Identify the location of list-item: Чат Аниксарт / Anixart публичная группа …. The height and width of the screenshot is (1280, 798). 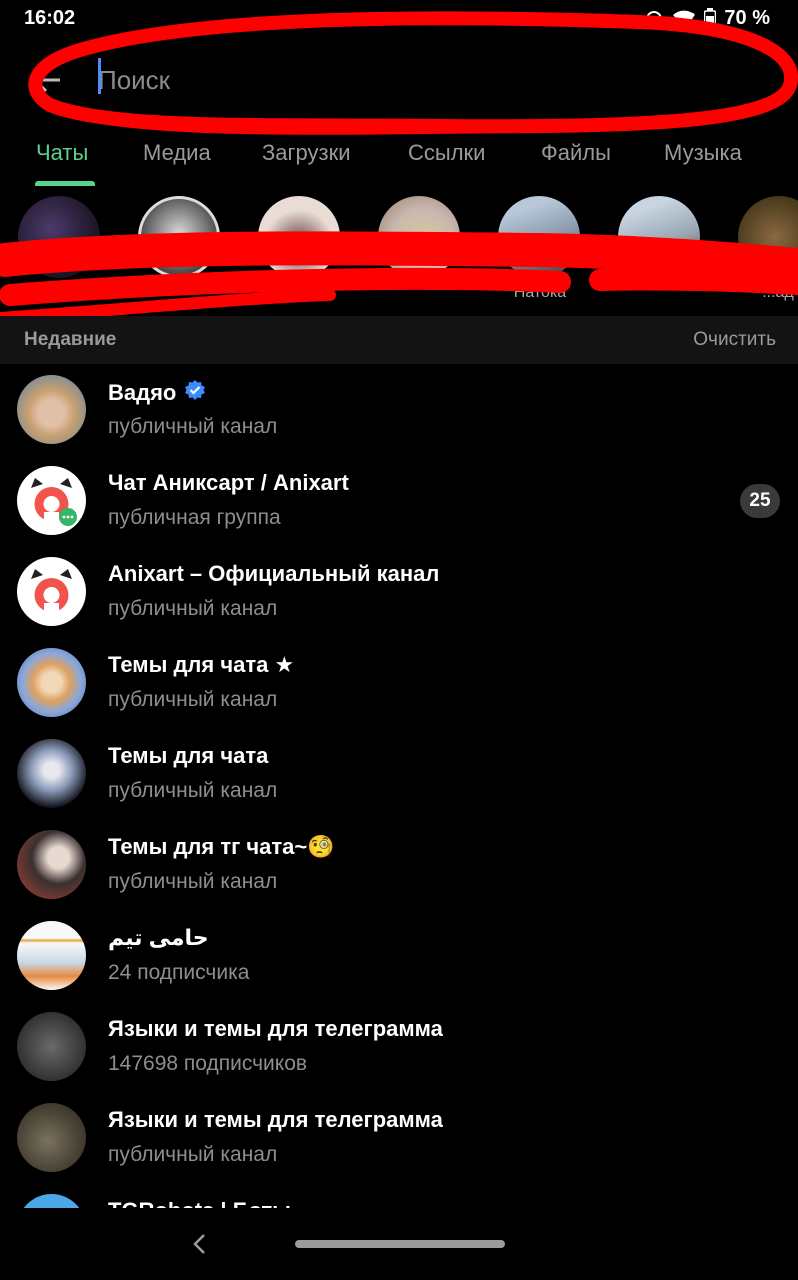
(399, 500).